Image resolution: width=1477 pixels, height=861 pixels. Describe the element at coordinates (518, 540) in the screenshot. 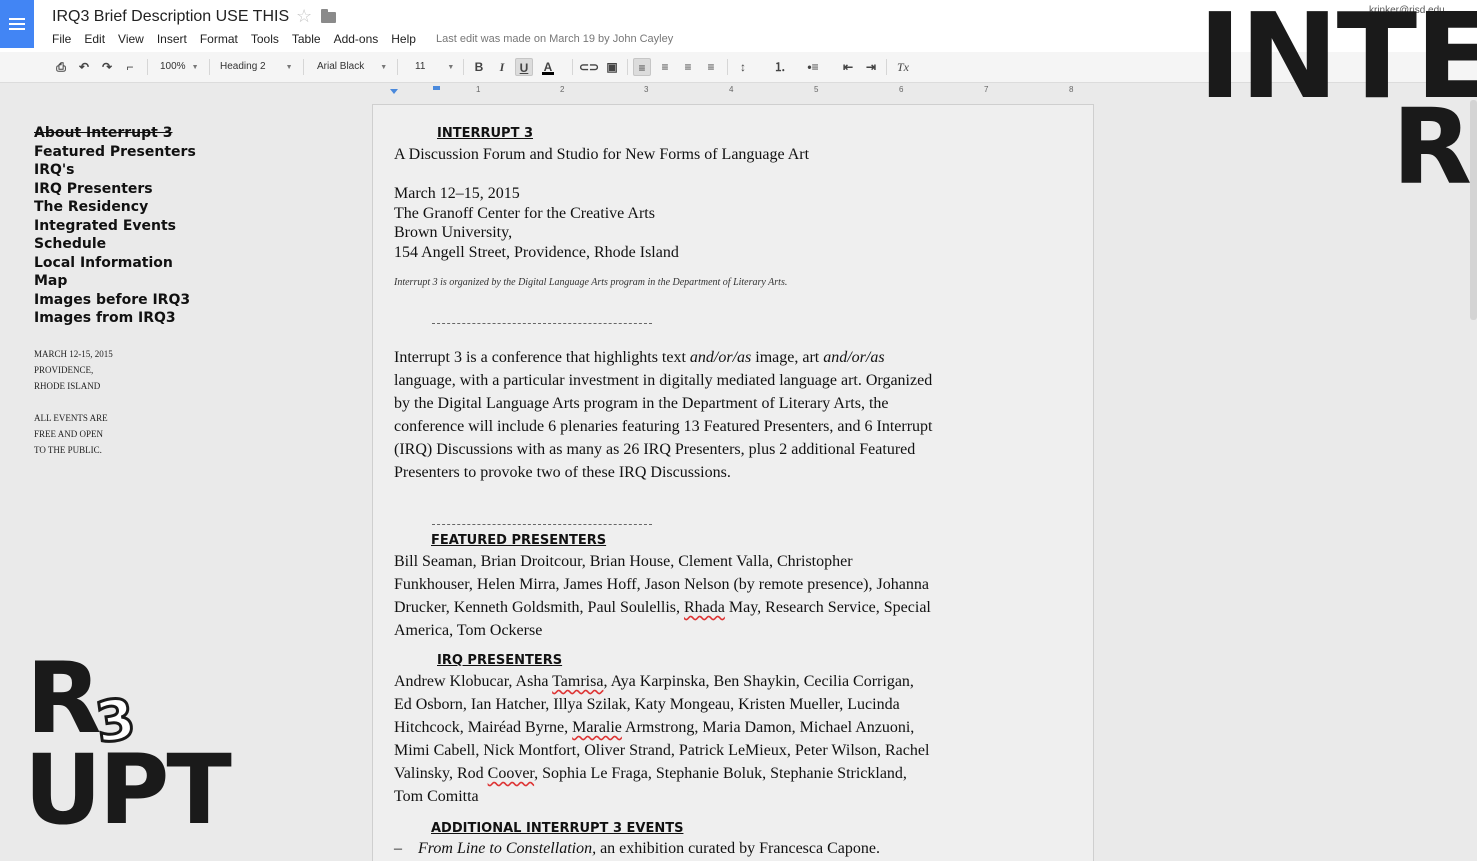

I see `heading-featured-presenters: FEATURED PRESENTERS` at that location.